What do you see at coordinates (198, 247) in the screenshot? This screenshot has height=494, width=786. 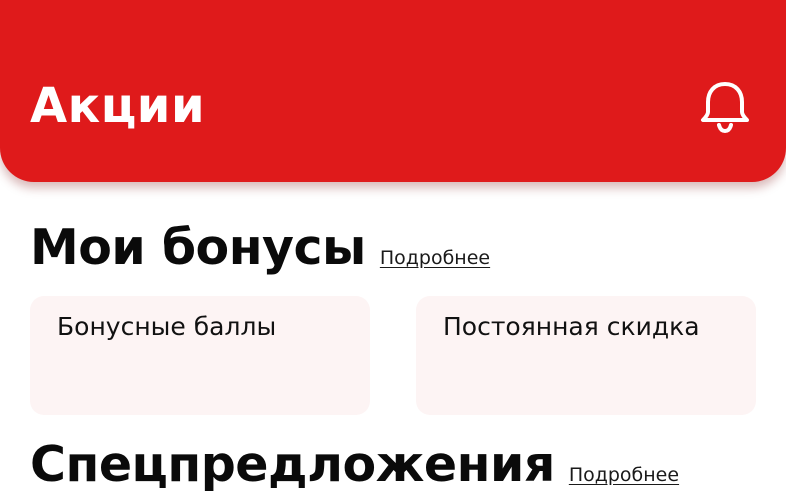 I see `bonuses-title: Мои бонусы` at bounding box center [198, 247].